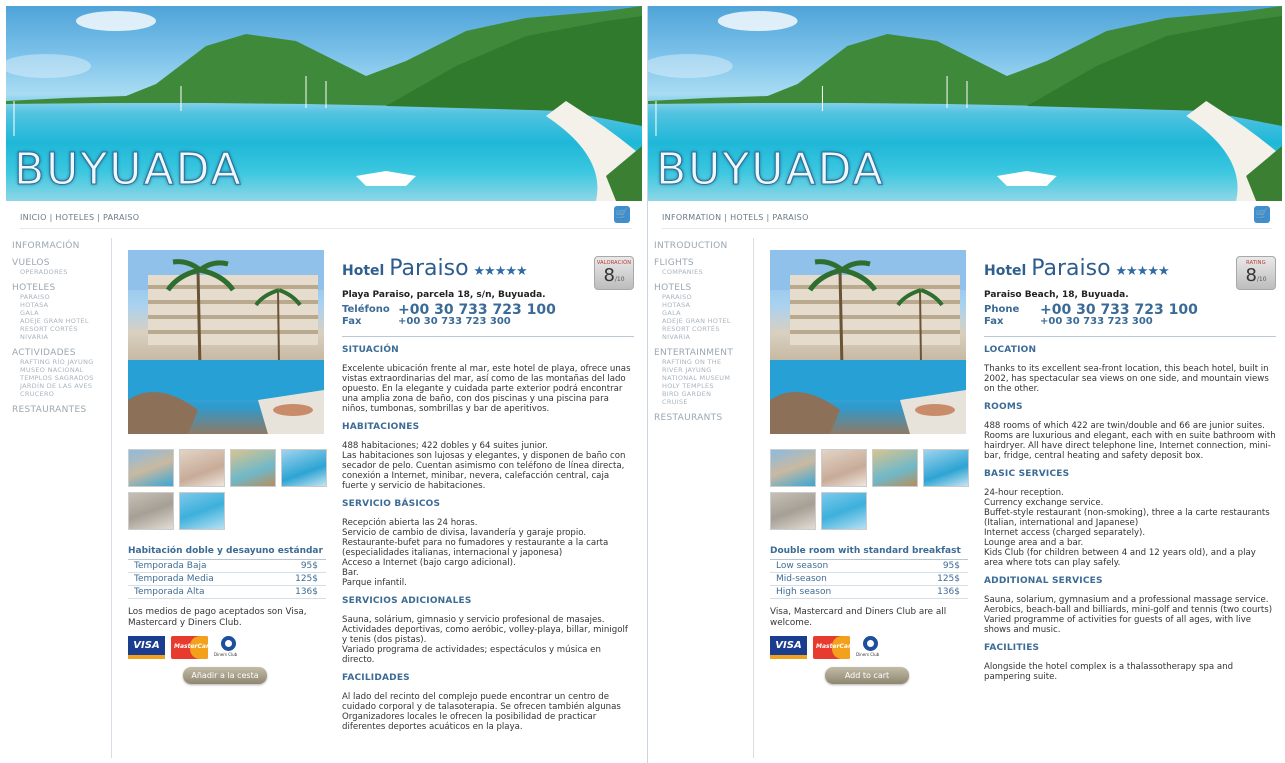 This screenshot has height=763, width=1285. What do you see at coordinates (61, 353) in the screenshot?
I see `sidebar-section: ACTIVIDADES` at bounding box center [61, 353].